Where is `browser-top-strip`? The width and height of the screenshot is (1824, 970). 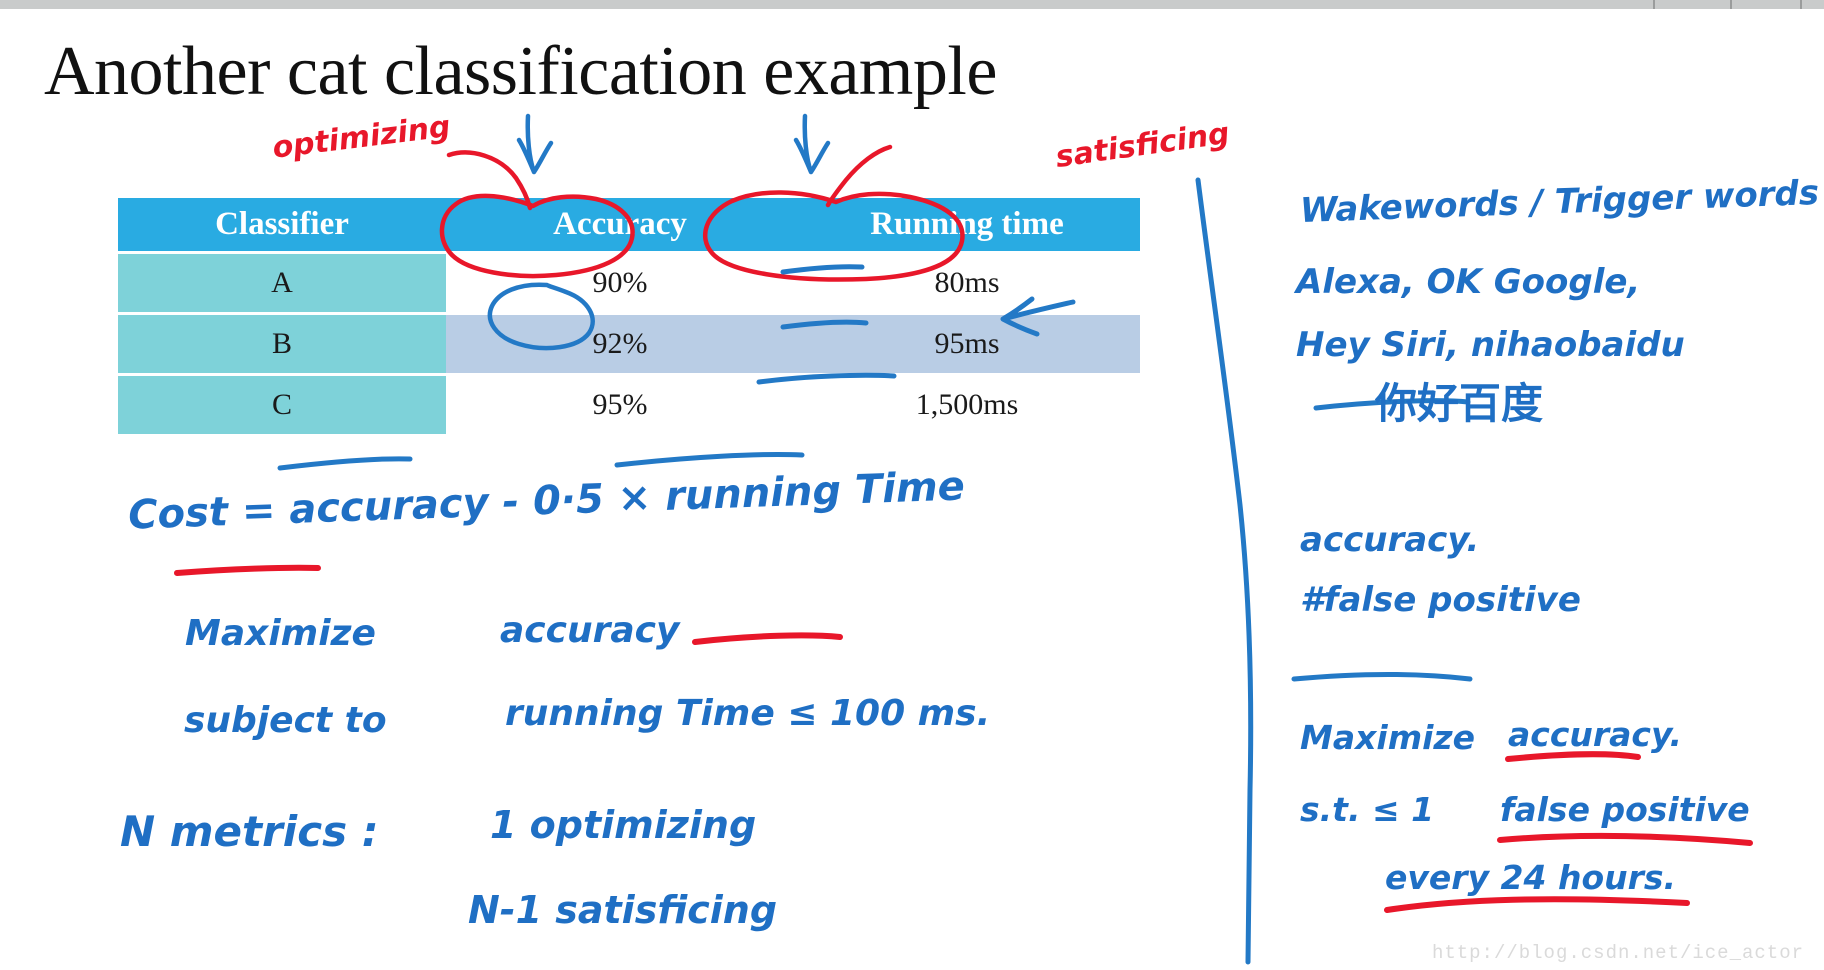
browser-top-strip is located at coordinates (912, 4).